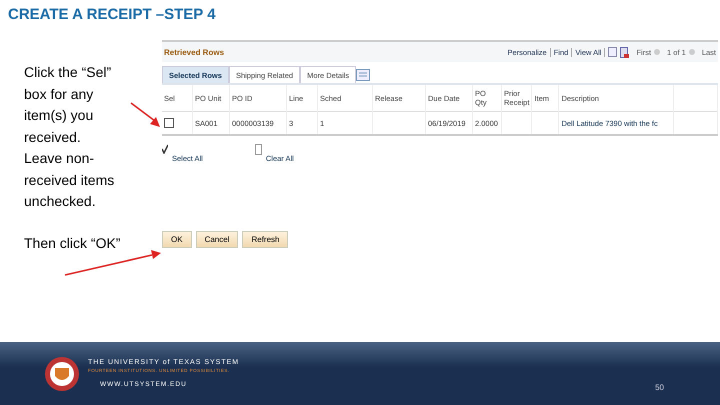 The height and width of the screenshot is (405, 720). Describe the element at coordinates (112, 15) in the screenshot. I see `slide-title: CREATE A RECEIPT –STEP 4` at that location.